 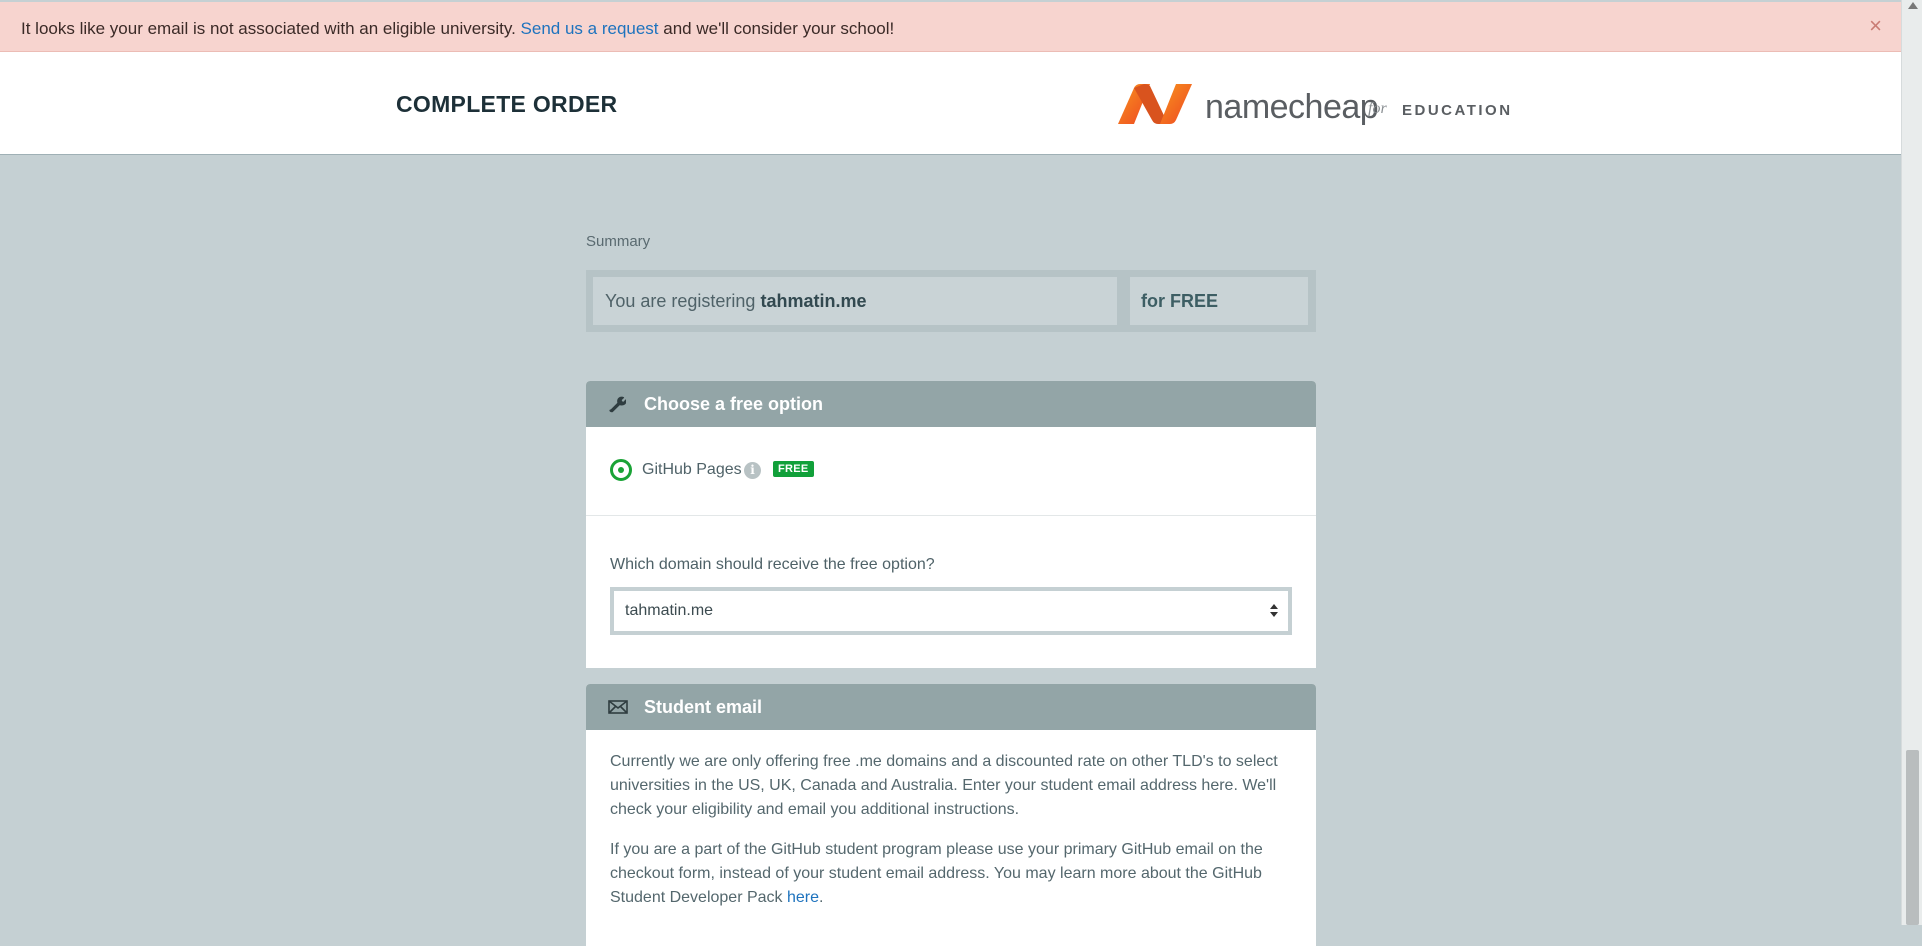 What do you see at coordinates (951, 103) in the screenshot?
I see `page-header: COMPLETE ORDER namecheap for EDUCATION` at bounding box center [951, 103].